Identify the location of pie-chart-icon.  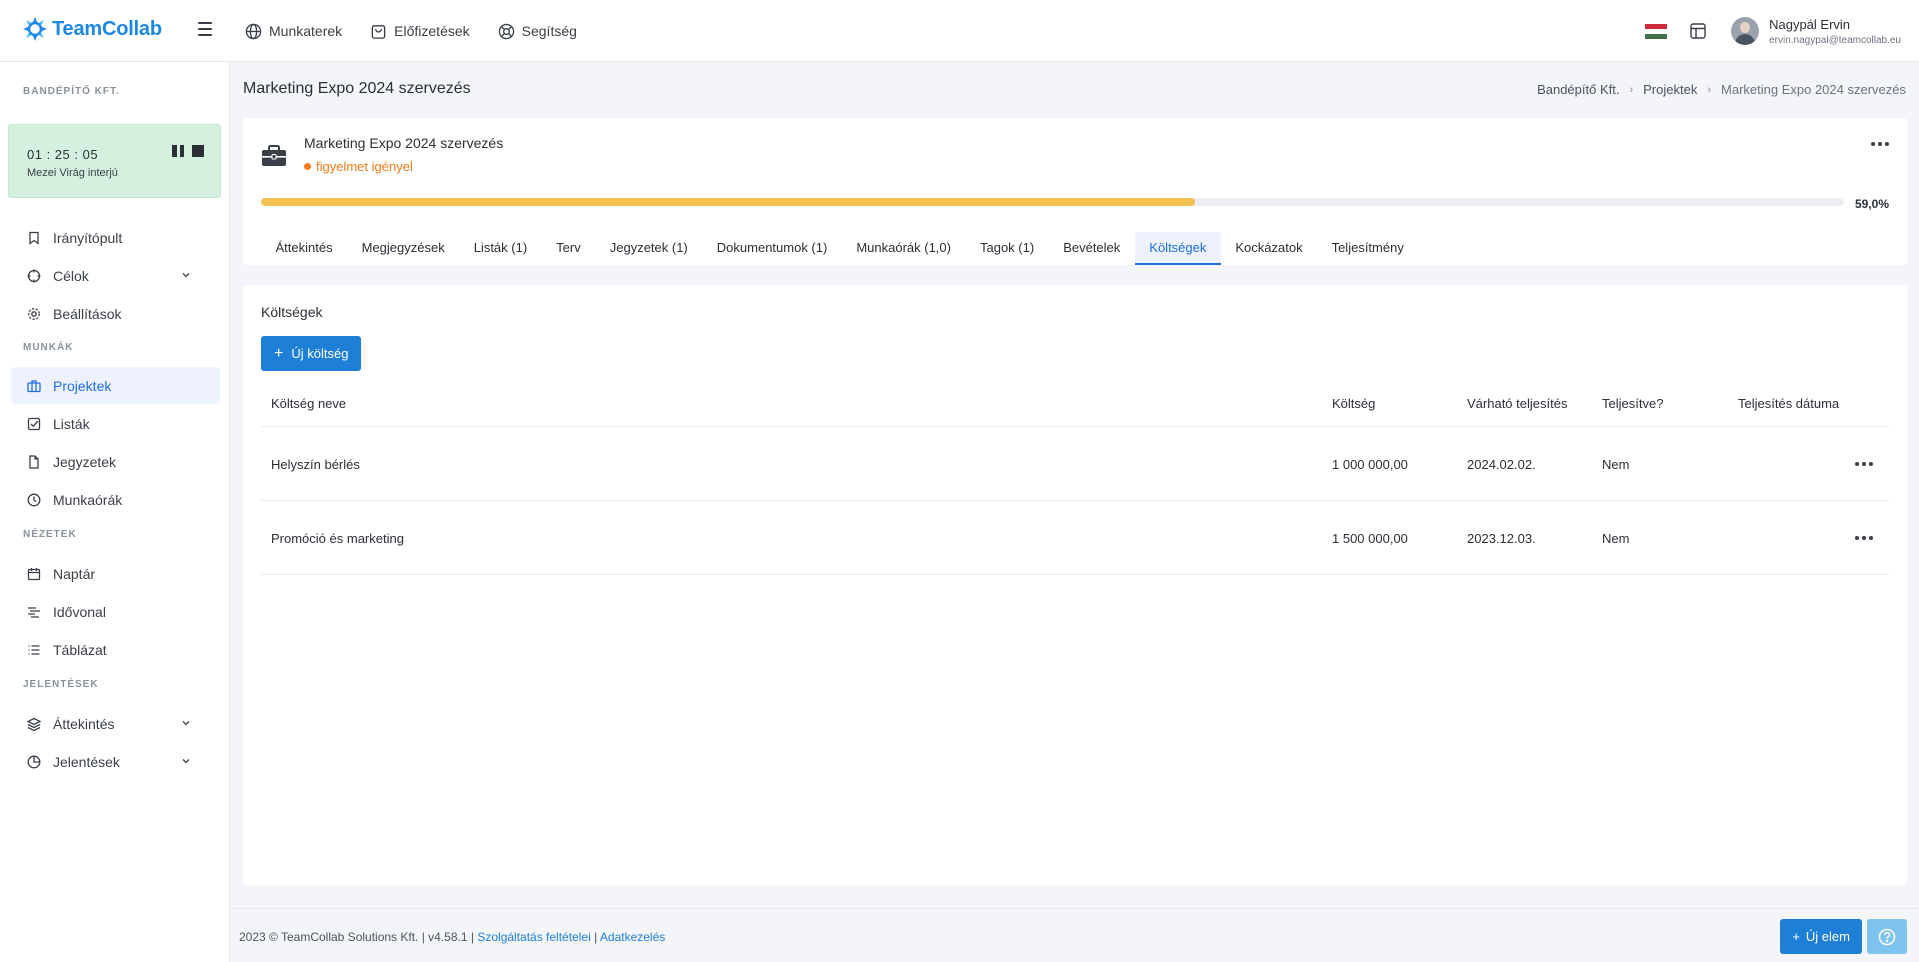
(34, 761).